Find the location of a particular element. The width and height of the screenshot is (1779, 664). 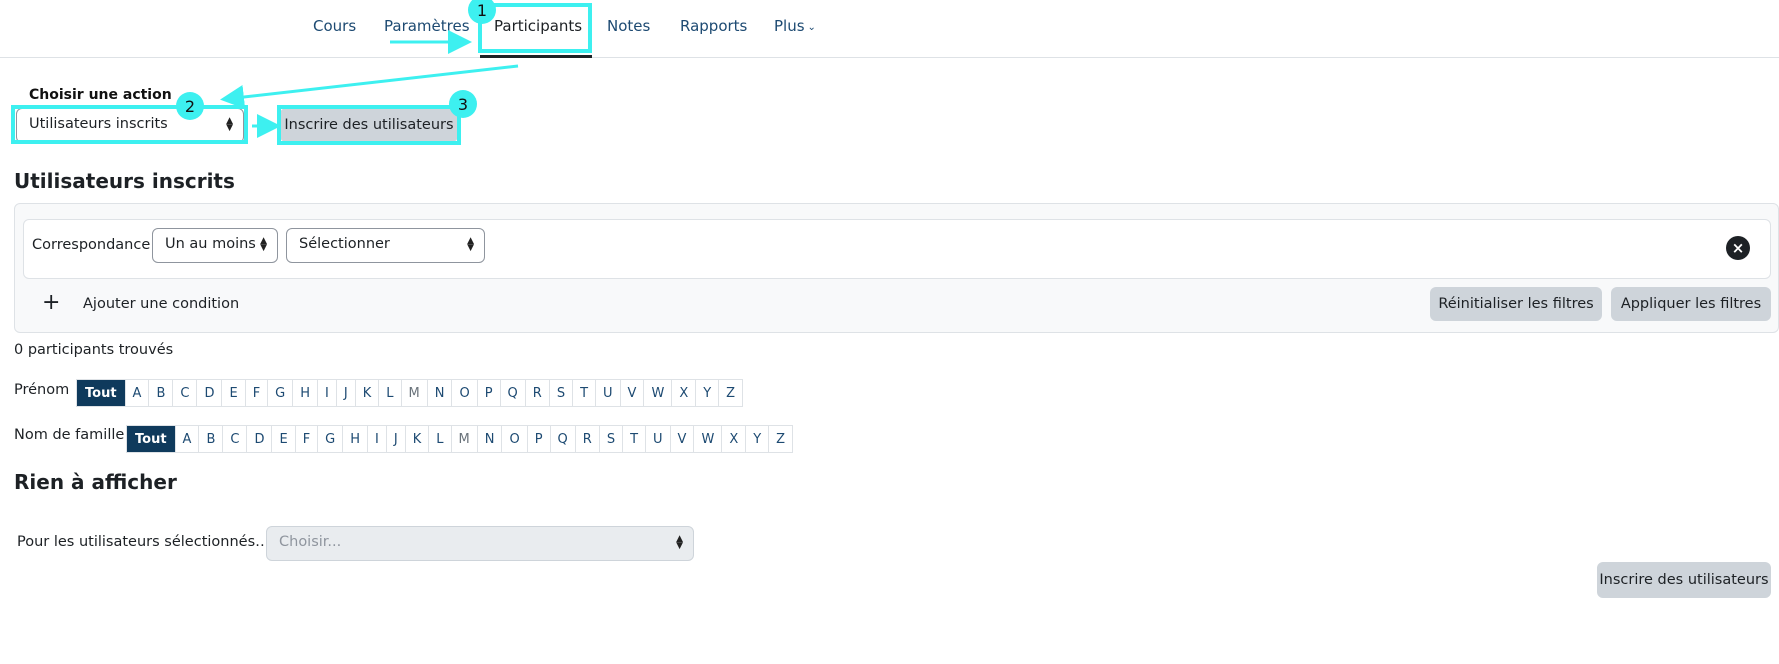

firstname-initial-a: A is located at coordinates (138, 393).